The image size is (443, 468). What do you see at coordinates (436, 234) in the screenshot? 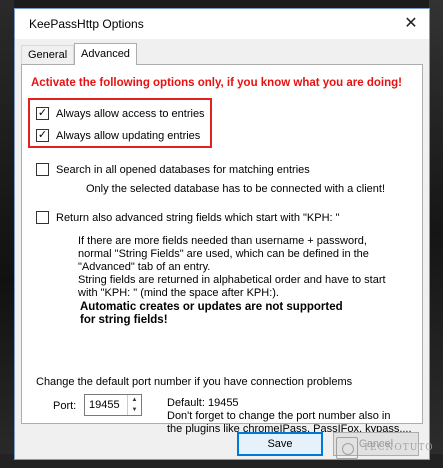
I see `background-right` at bounding box center [436, 234].